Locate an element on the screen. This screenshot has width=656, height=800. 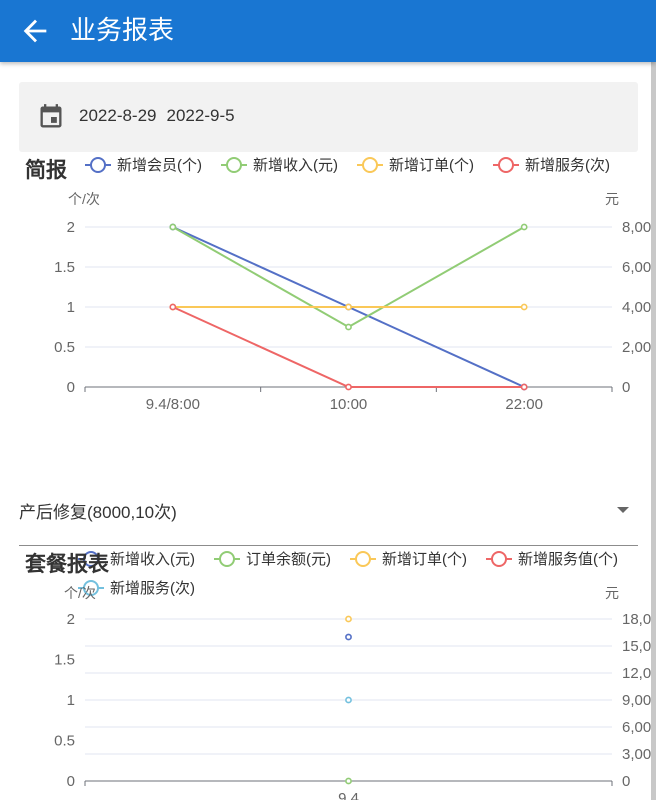
series-line is located at coordinates (348, 277).